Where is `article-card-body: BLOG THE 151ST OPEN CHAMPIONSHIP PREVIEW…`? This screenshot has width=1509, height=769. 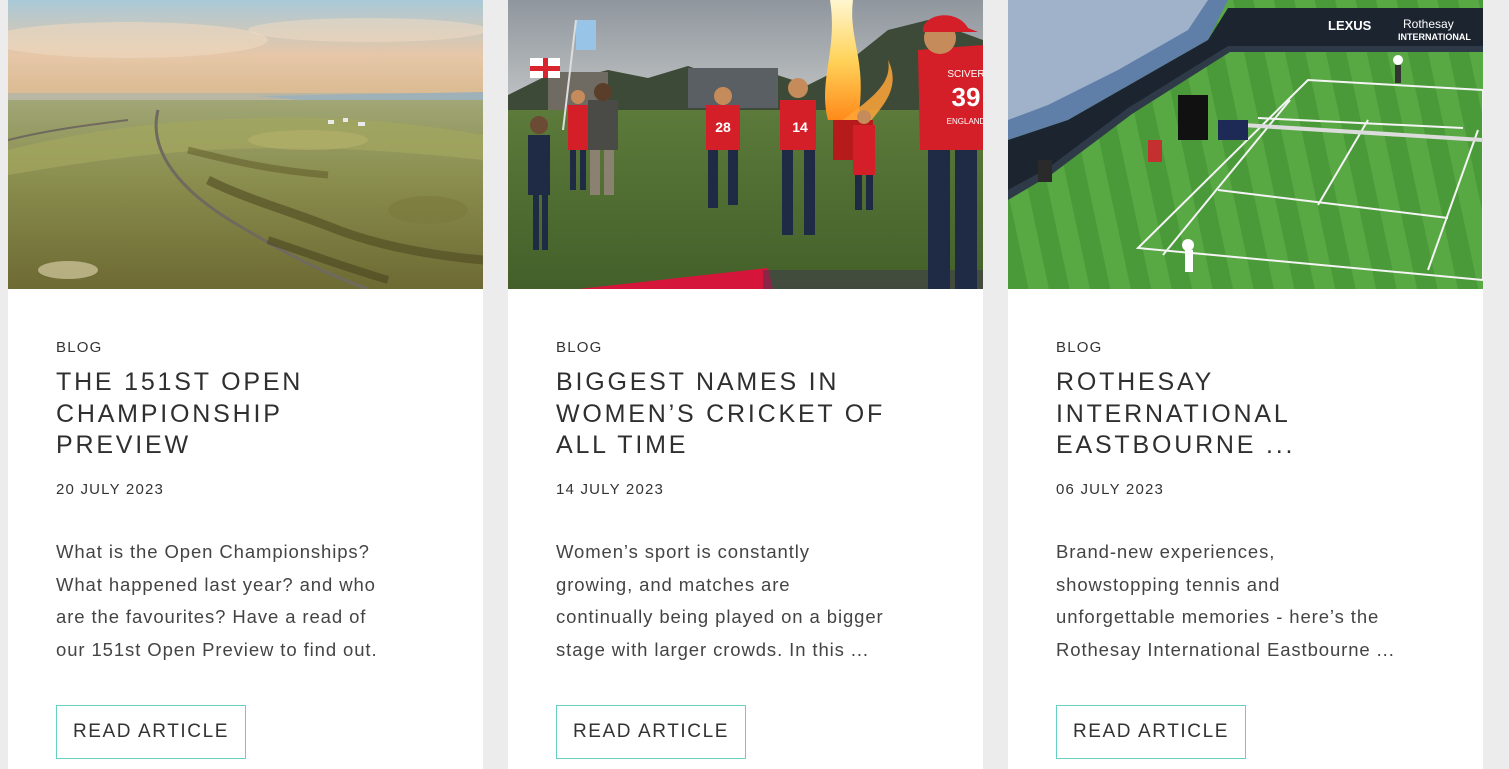
article-card-body: BLOG THE 151ST OPEN CHAMPIONSHIP PREVIEW… is located at coordinates (251, 549).